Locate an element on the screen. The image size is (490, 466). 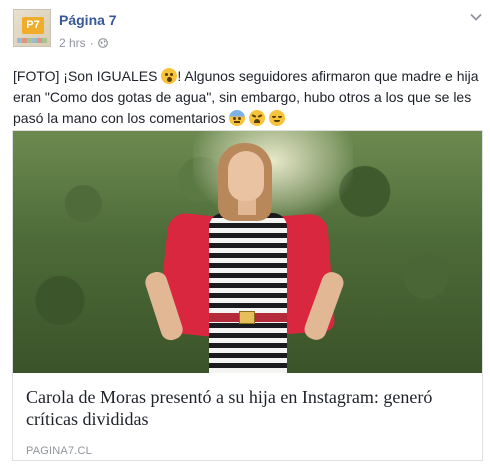
pagina7-logo: P7 is located at coordinates (33, 25).